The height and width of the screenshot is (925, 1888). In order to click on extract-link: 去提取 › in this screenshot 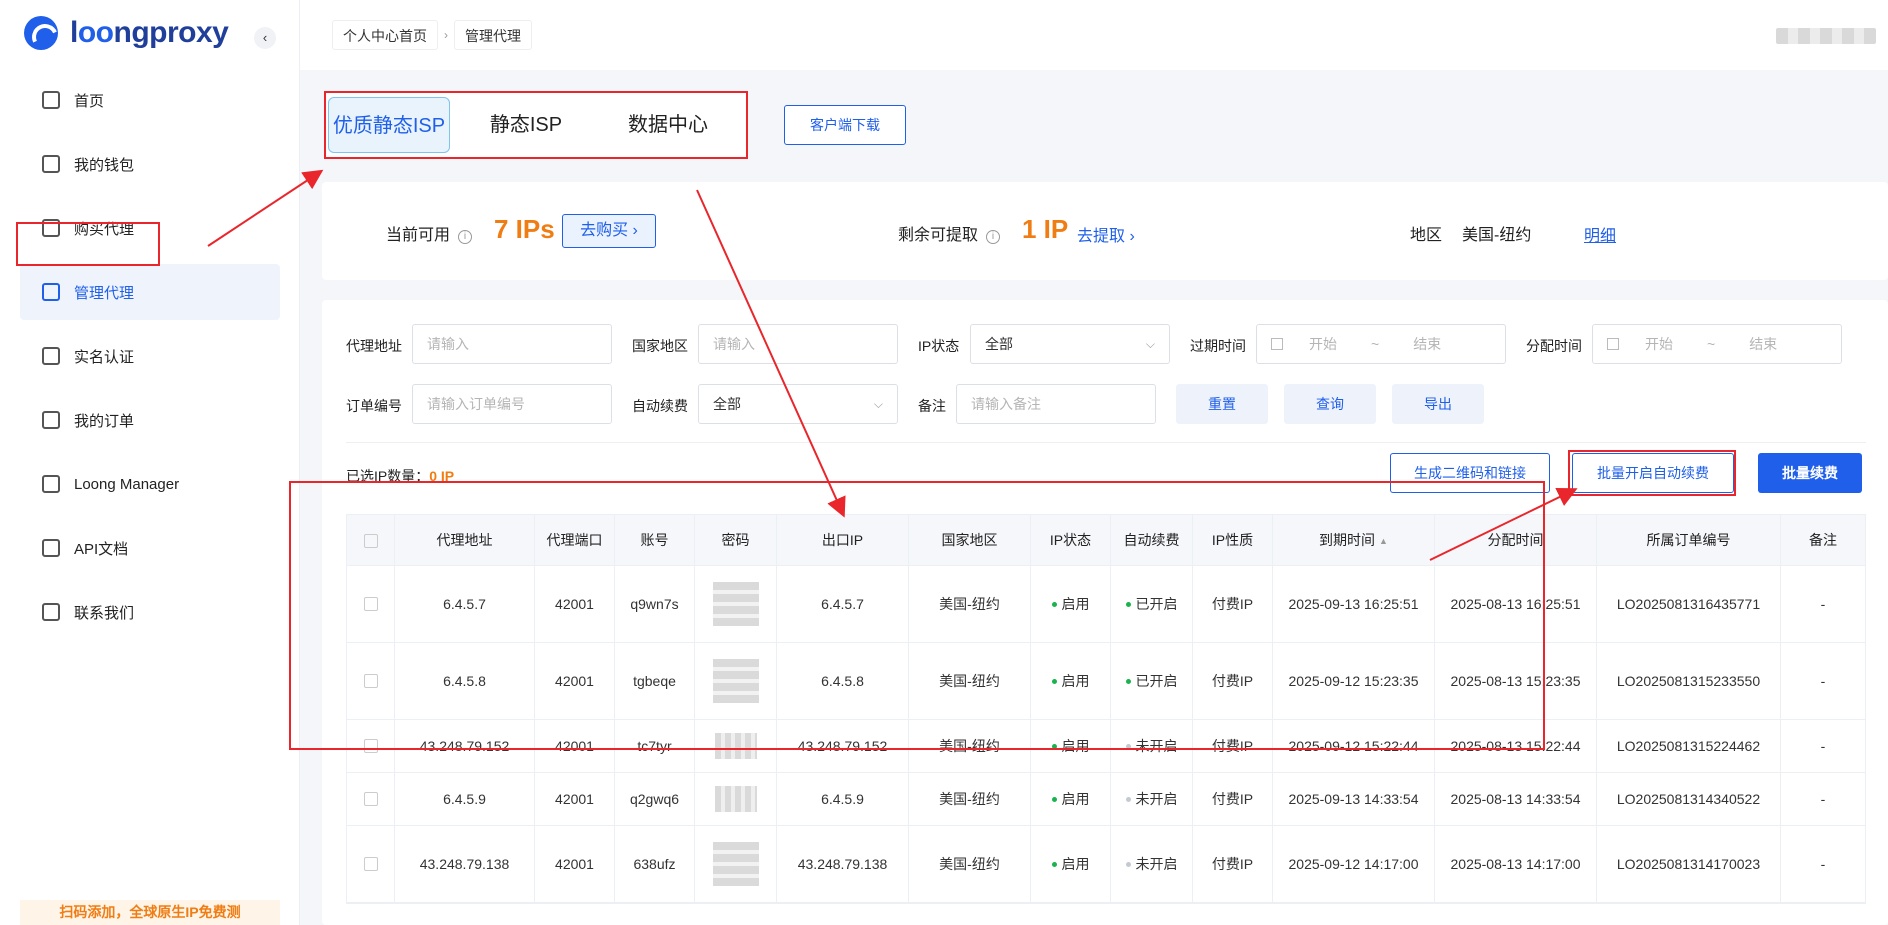, I will do `click(1106, 234)`.